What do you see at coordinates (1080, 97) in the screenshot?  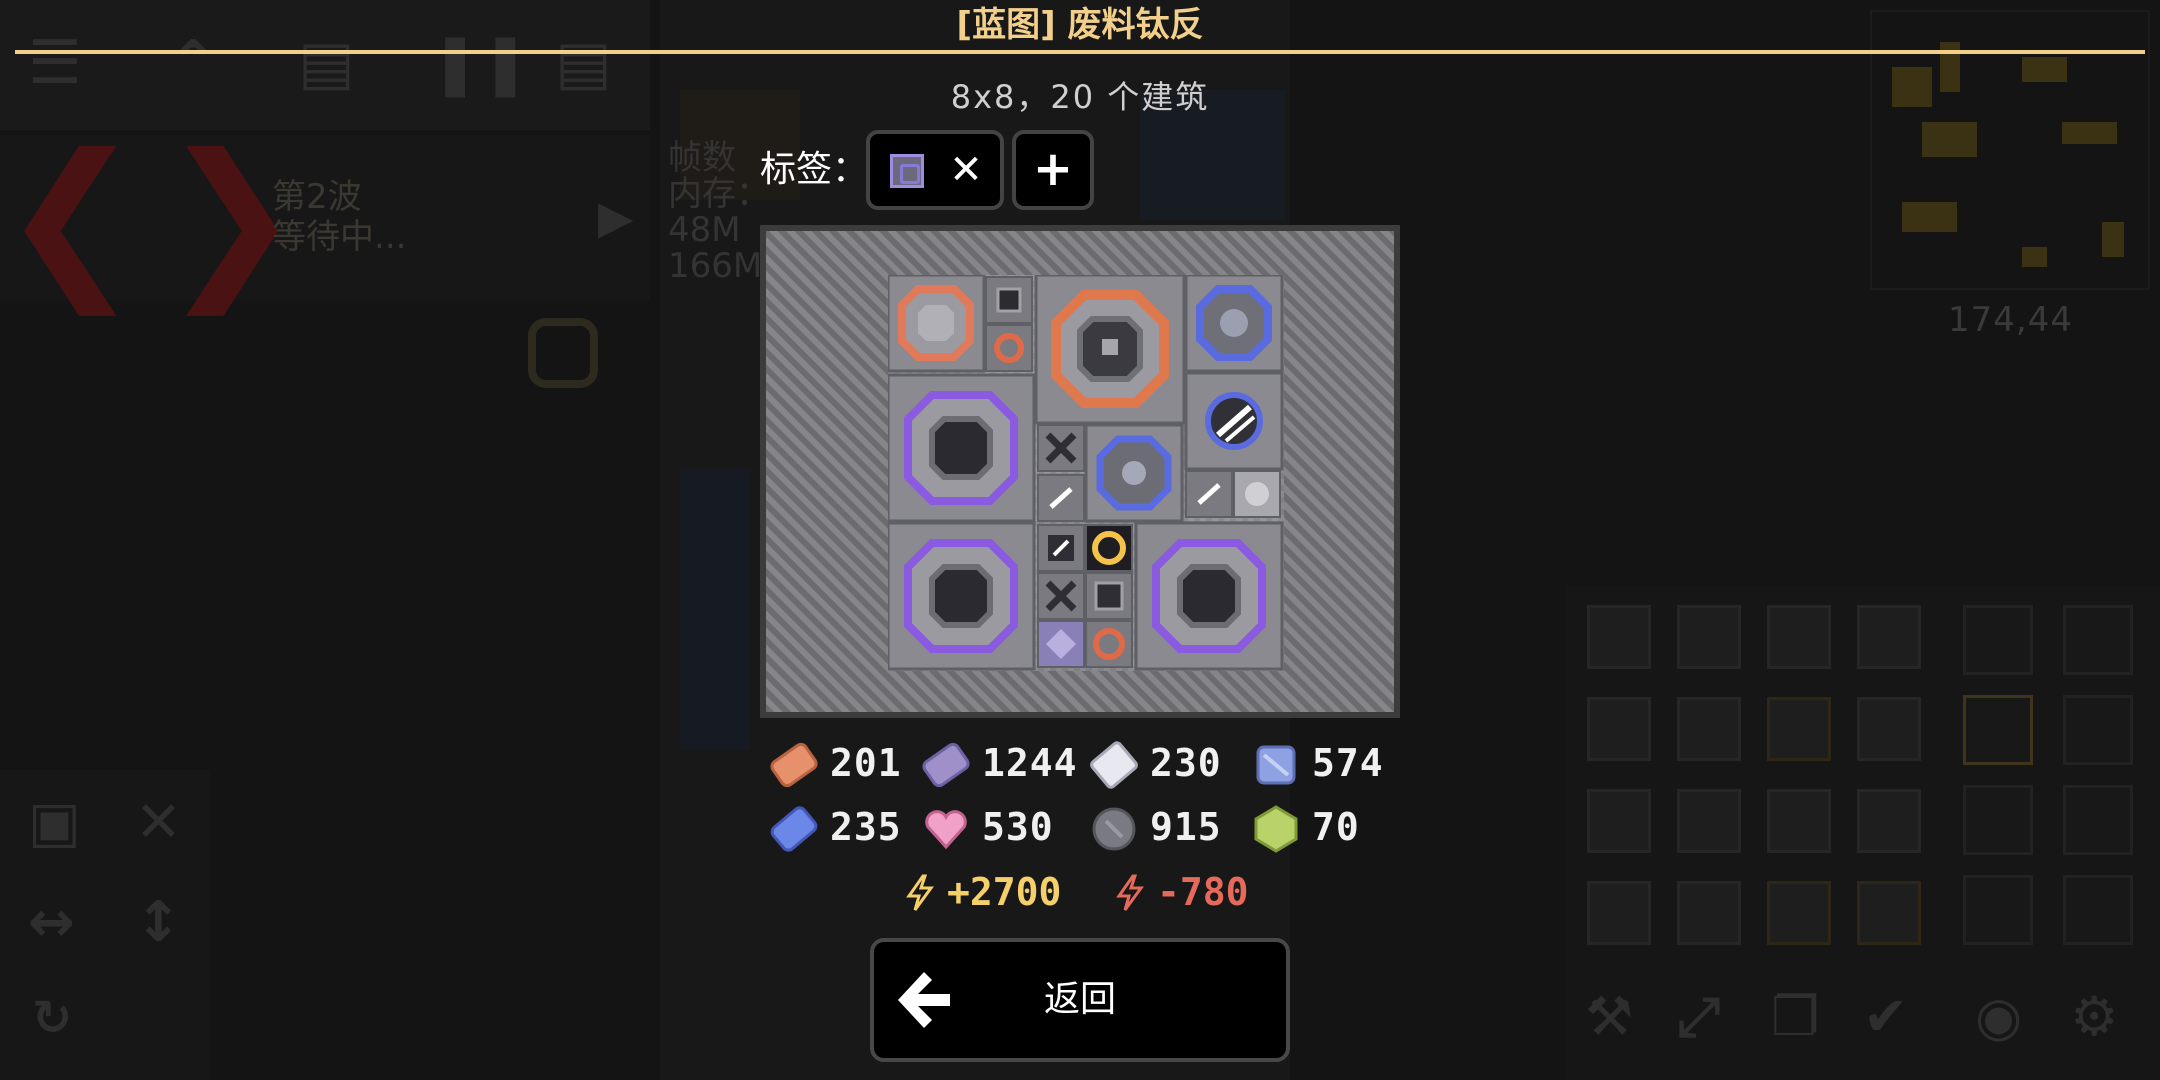 I see `schematic-size-info: 8x8，20 个建筑` at bounding box center [1080, 97].